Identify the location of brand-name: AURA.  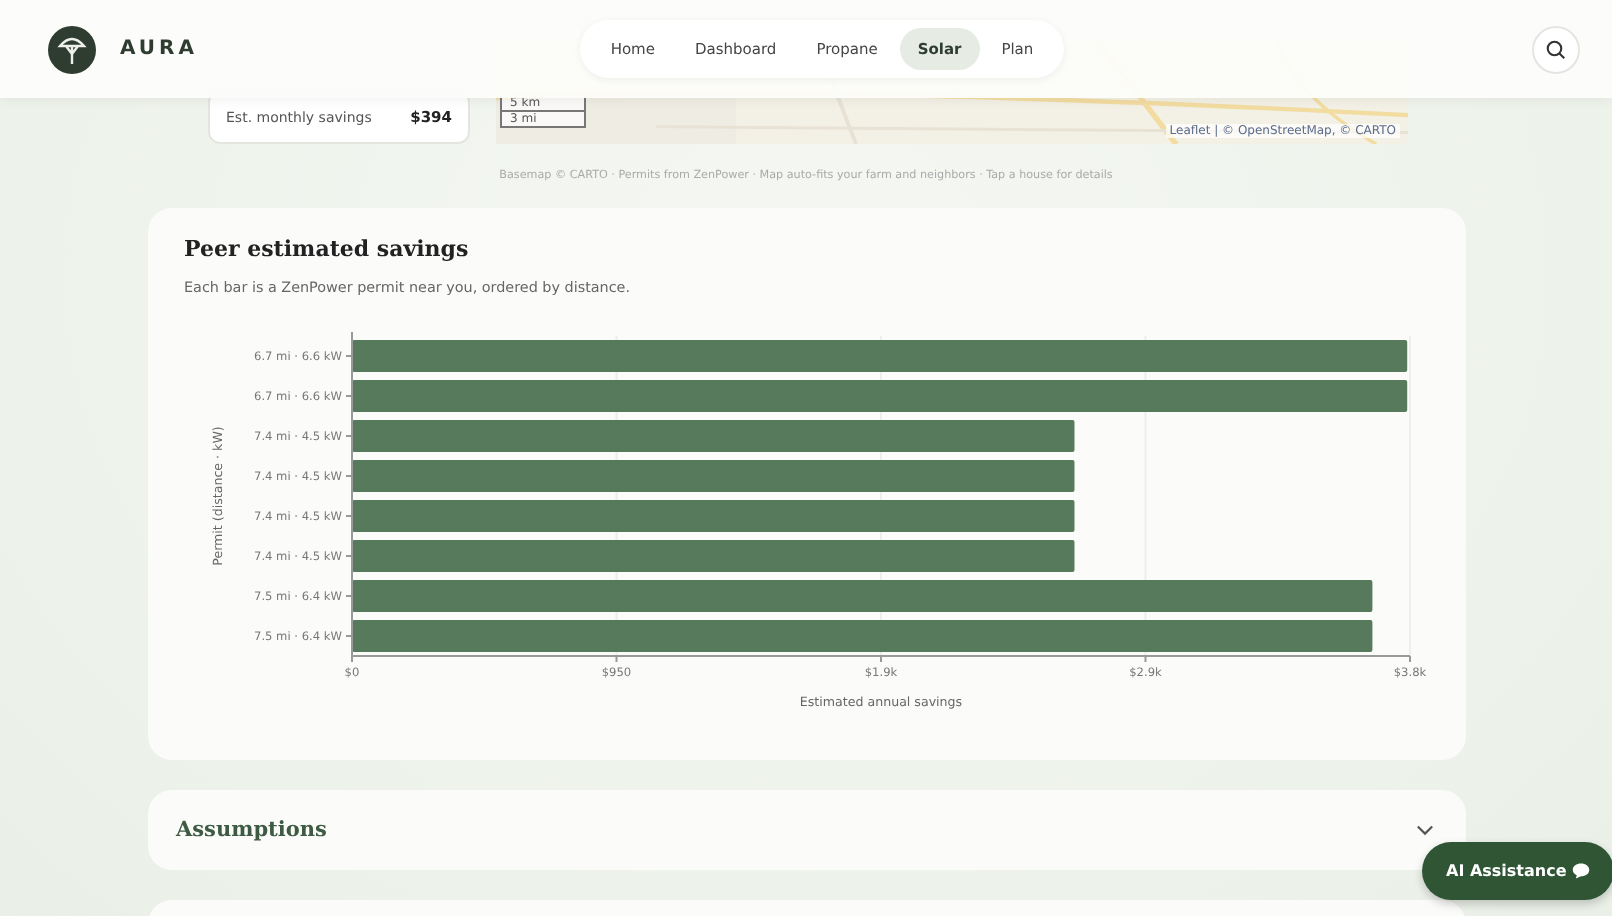
(159, 49).